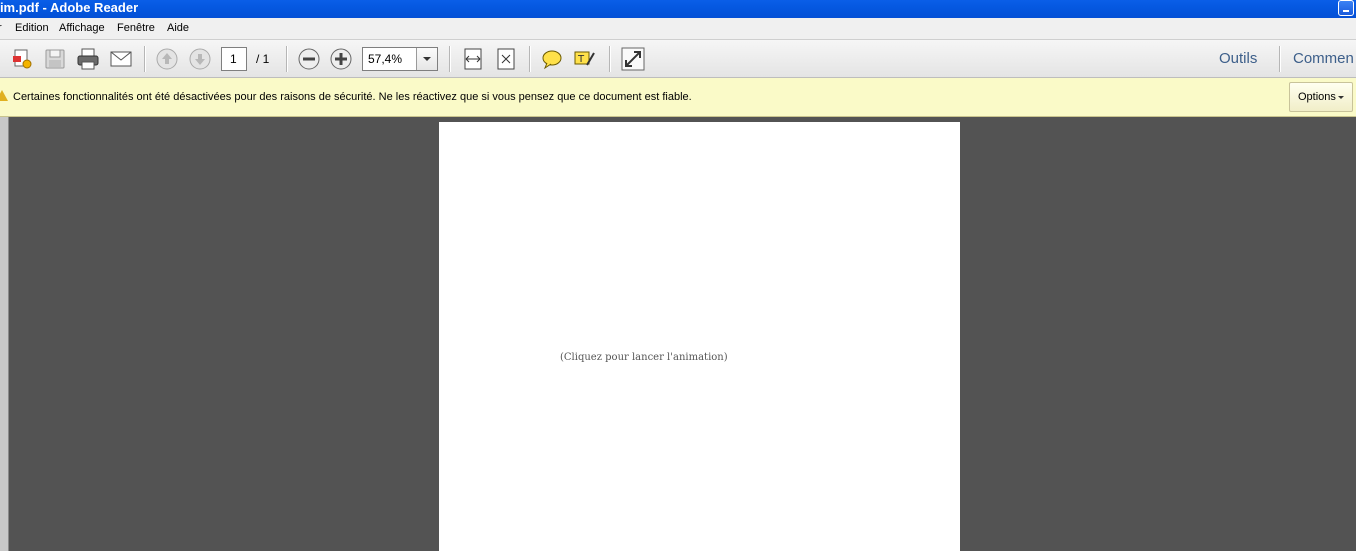 The width and height of the screenshot is (1356, 551). I want to click on page-total: / 1, so click(263, 59).